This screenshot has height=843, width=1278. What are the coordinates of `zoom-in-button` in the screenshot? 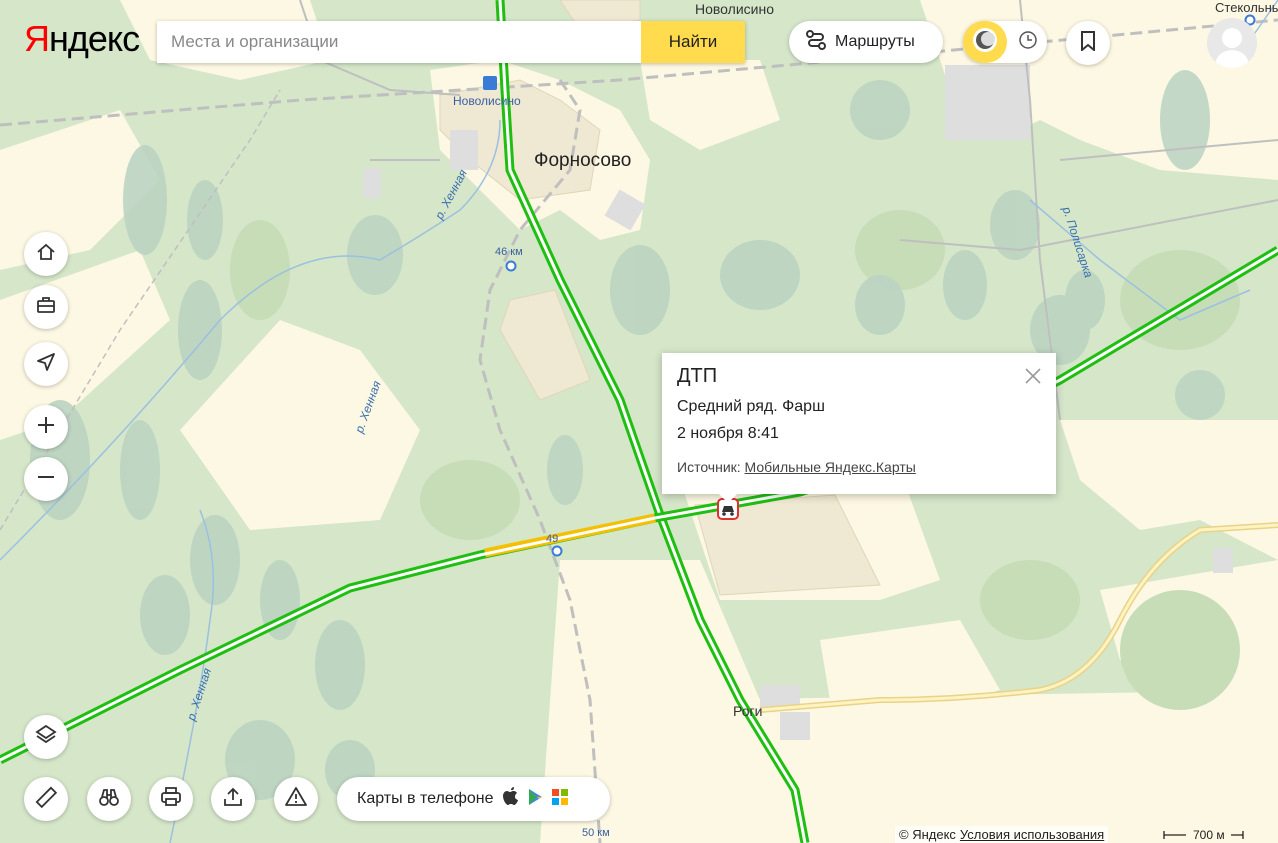 It's located at (46, 427).